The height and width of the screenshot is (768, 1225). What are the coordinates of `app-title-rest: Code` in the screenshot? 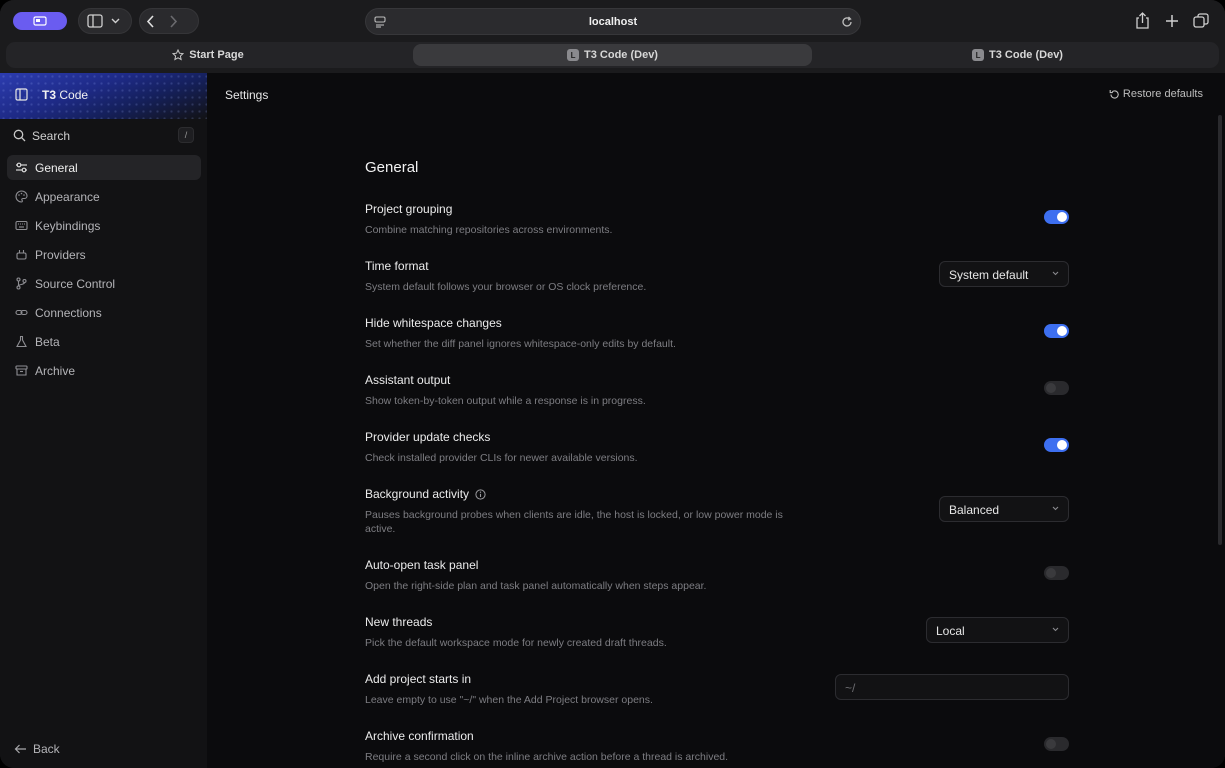 It's located at (72, 95).